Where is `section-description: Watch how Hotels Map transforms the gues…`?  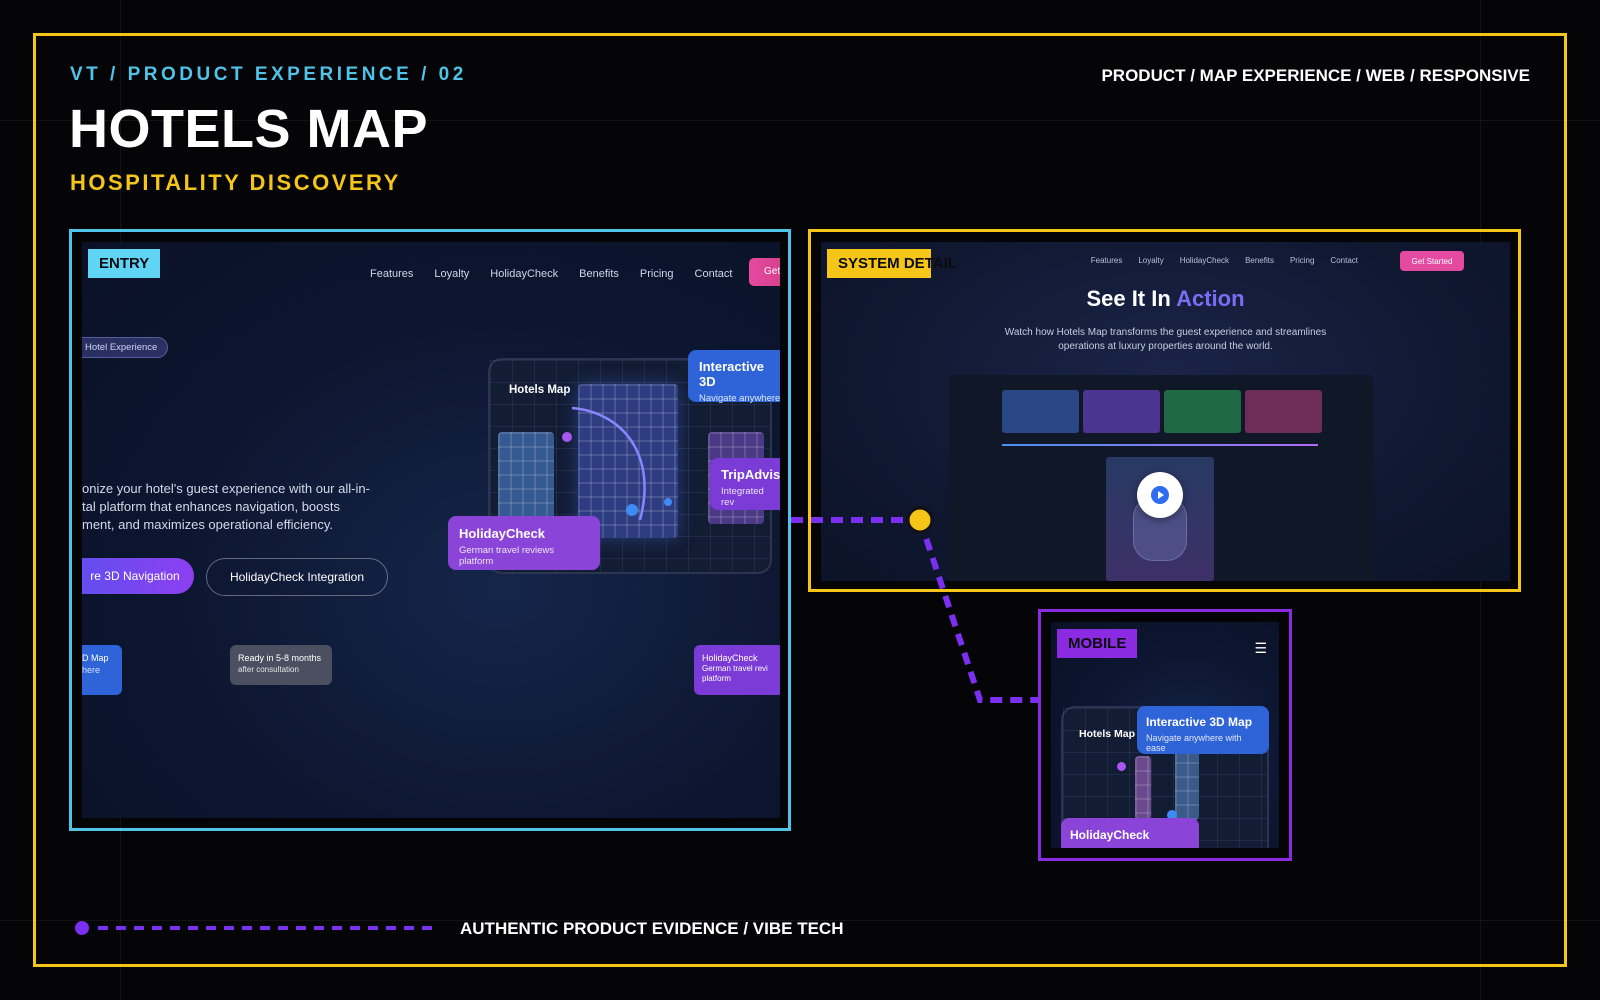
section-description: Watch how Hotels Map transforms the gues… is located at coordinates (1165, 340).